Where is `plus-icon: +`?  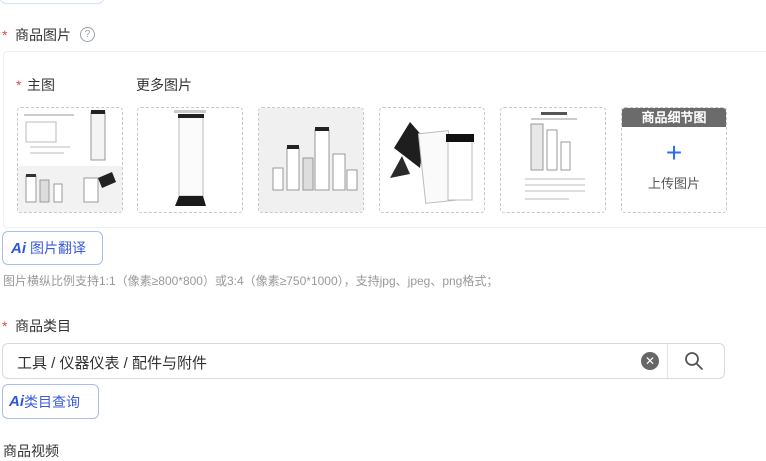
plus-icon: + is located at coordinates (674, 152).